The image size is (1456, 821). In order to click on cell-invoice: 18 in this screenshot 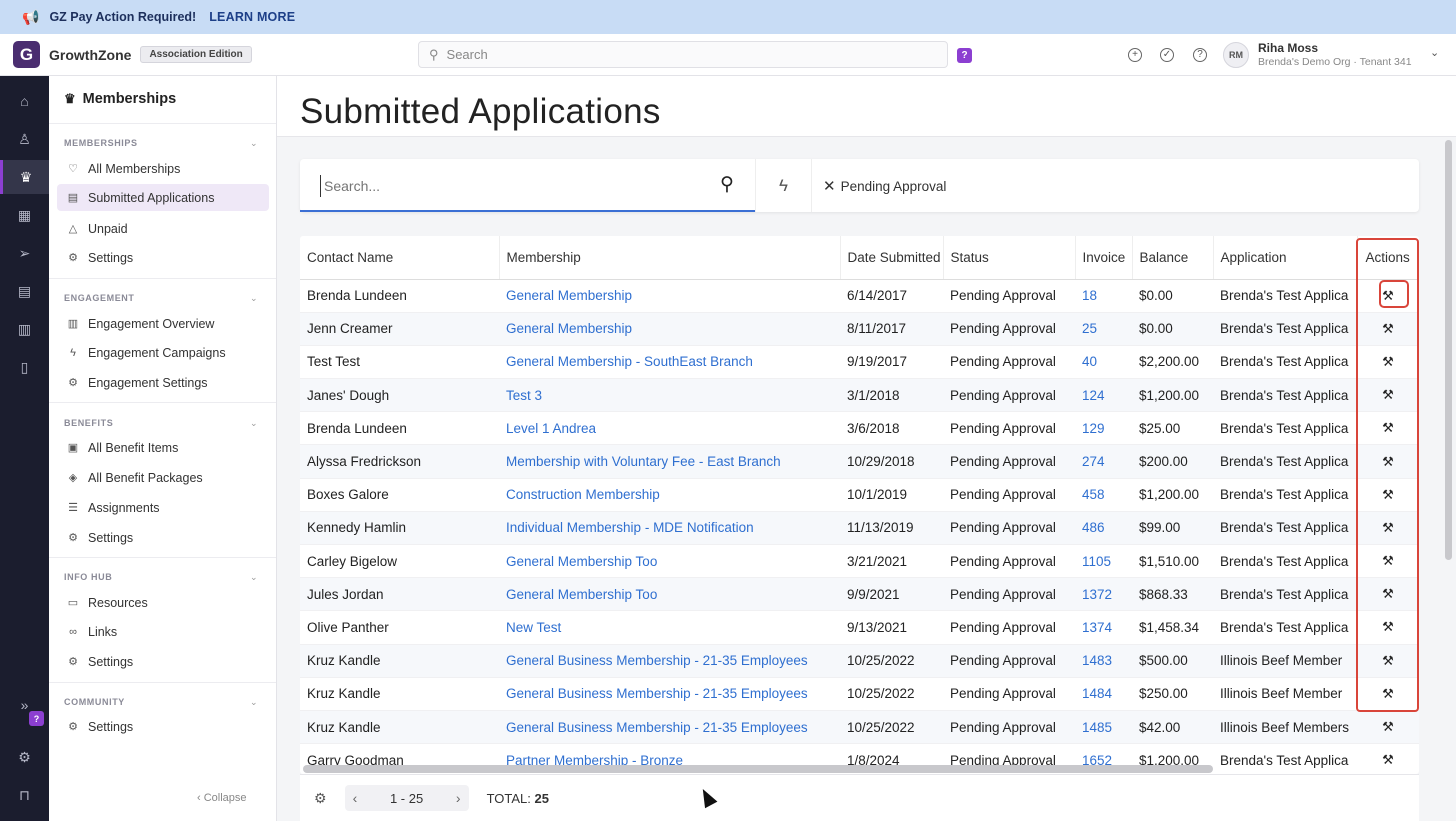, I will do `click(1103, 296)`.